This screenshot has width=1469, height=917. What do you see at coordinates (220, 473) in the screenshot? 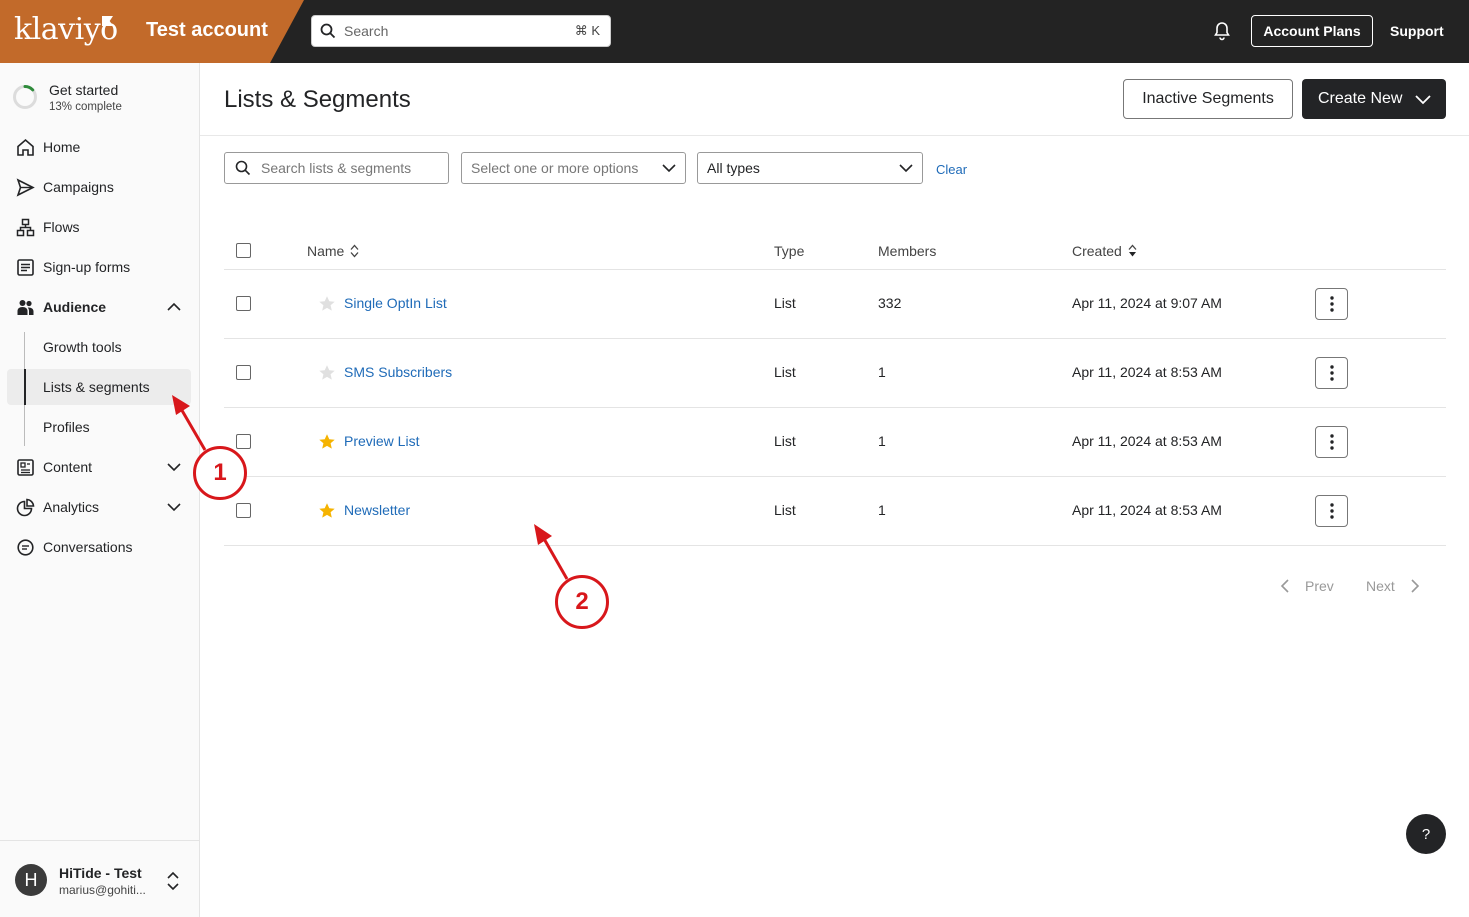
I see `annotation-marker-1: 1` at bounding box center [220, 473].